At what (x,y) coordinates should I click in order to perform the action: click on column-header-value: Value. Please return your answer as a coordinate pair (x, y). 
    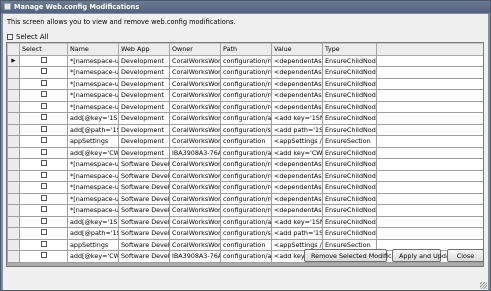
    Looking at the image, I should click on (297, 49).